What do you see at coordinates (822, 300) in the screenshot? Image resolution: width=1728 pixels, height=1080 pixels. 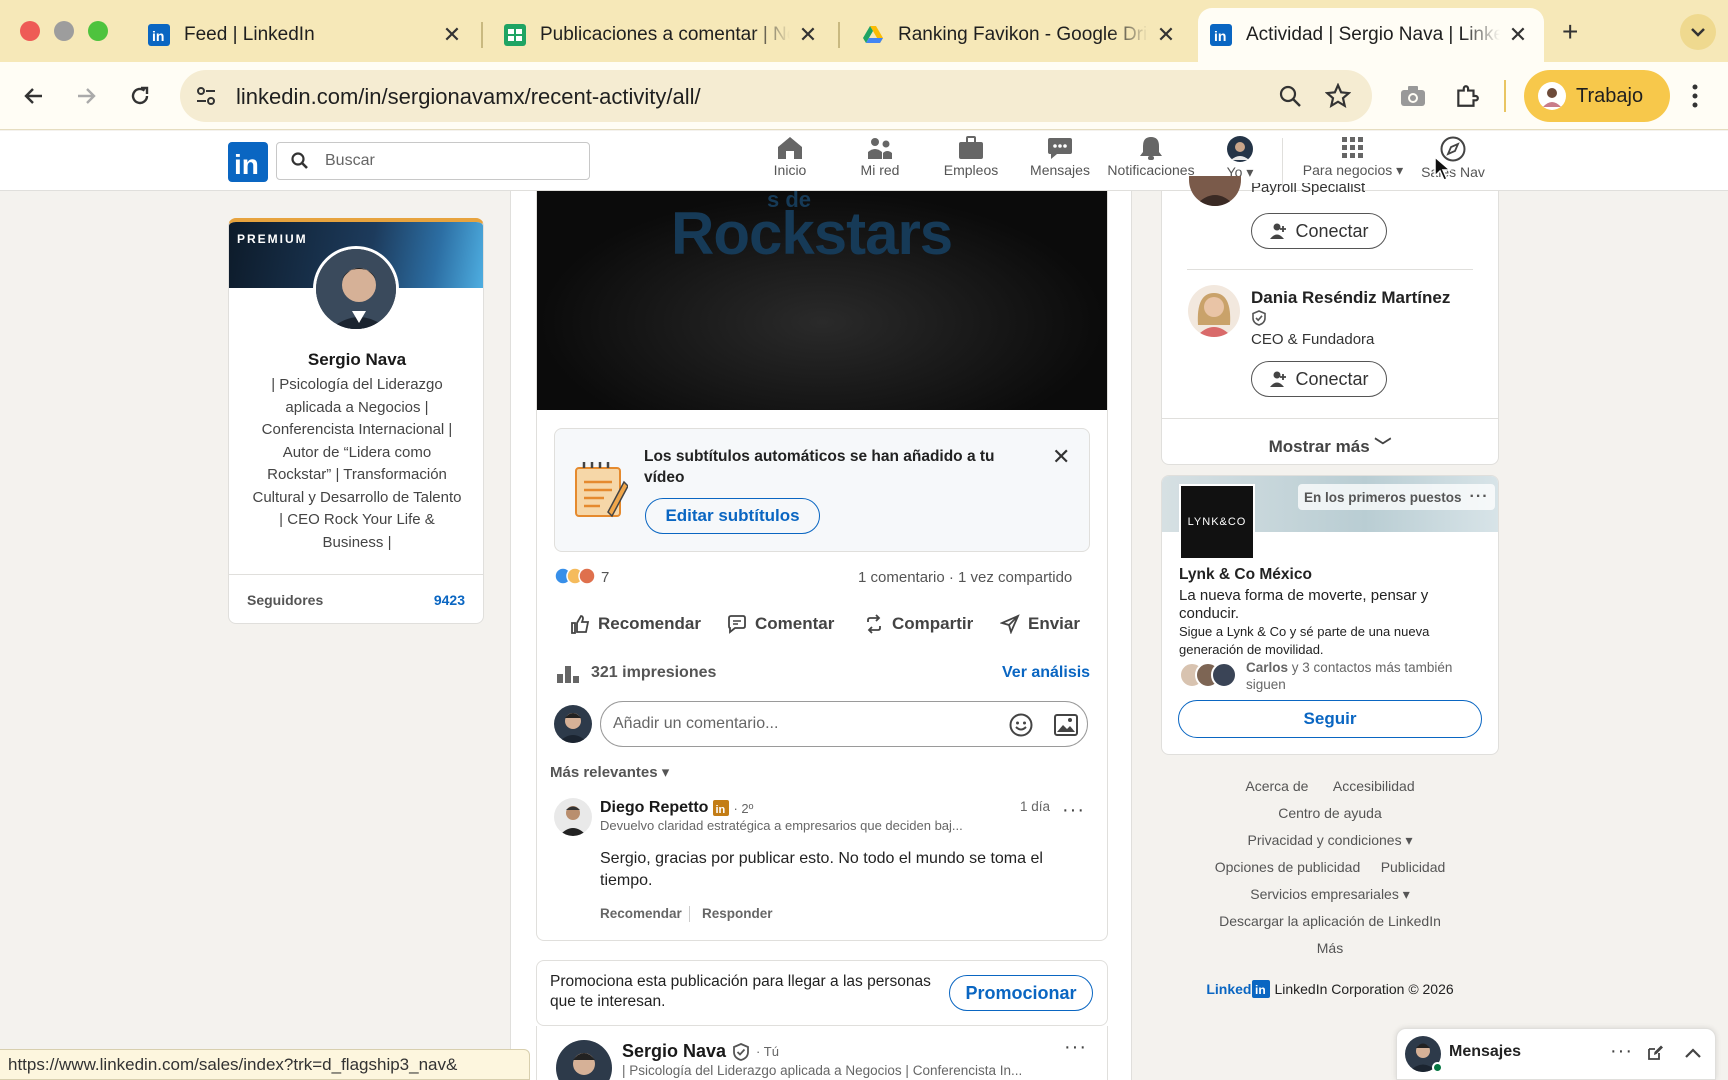 I see `post-video: s de Rockstars` at bounding box center [822, 300].